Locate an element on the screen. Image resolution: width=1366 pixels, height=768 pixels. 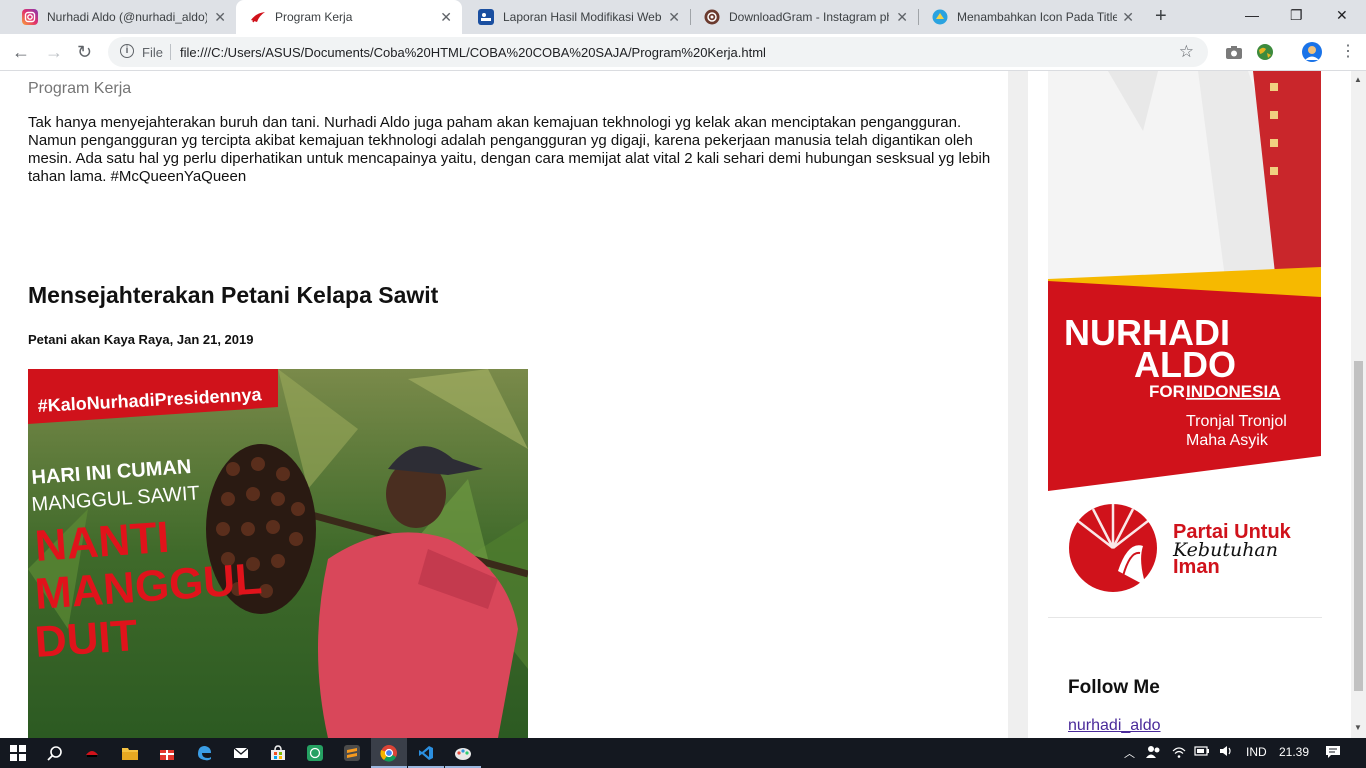
new-tab-button: + is located at coordinates (1161, 16).